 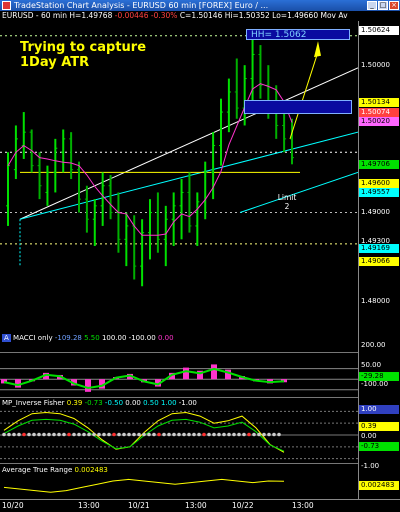 I want to click on y-tick-label: 1.49000, so click(x=375, y=212).